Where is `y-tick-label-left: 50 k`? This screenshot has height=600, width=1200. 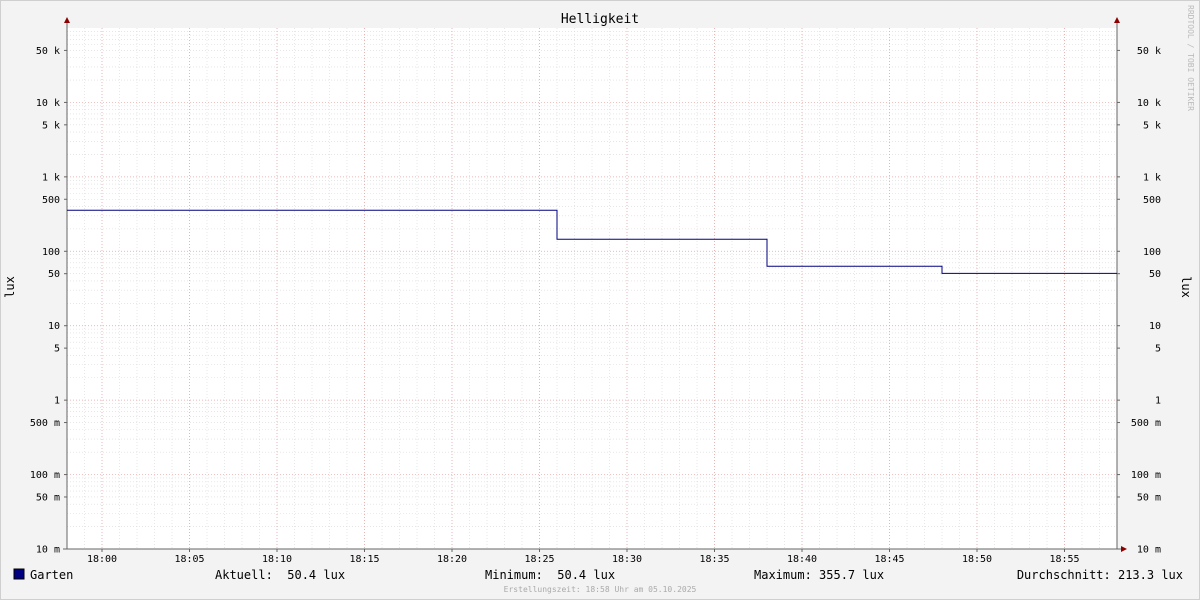
y-tick-label-left: 50 k is located at coordinates (48, 51).